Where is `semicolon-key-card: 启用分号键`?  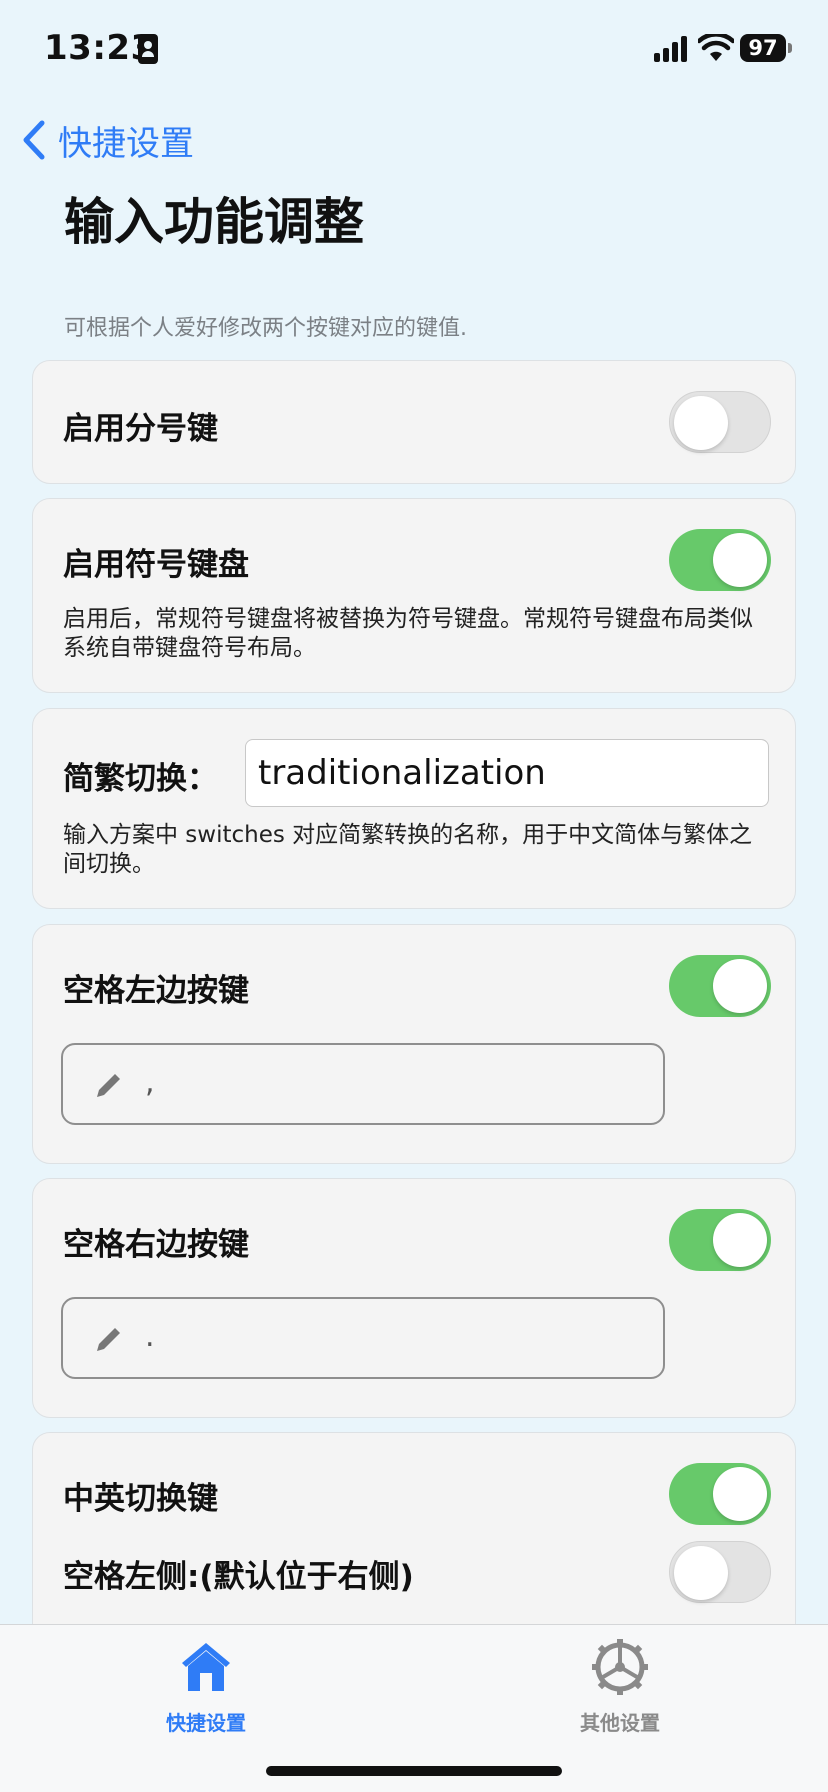 semicolon-key-card: 启用分号键 is located at coordinates (414, 422).